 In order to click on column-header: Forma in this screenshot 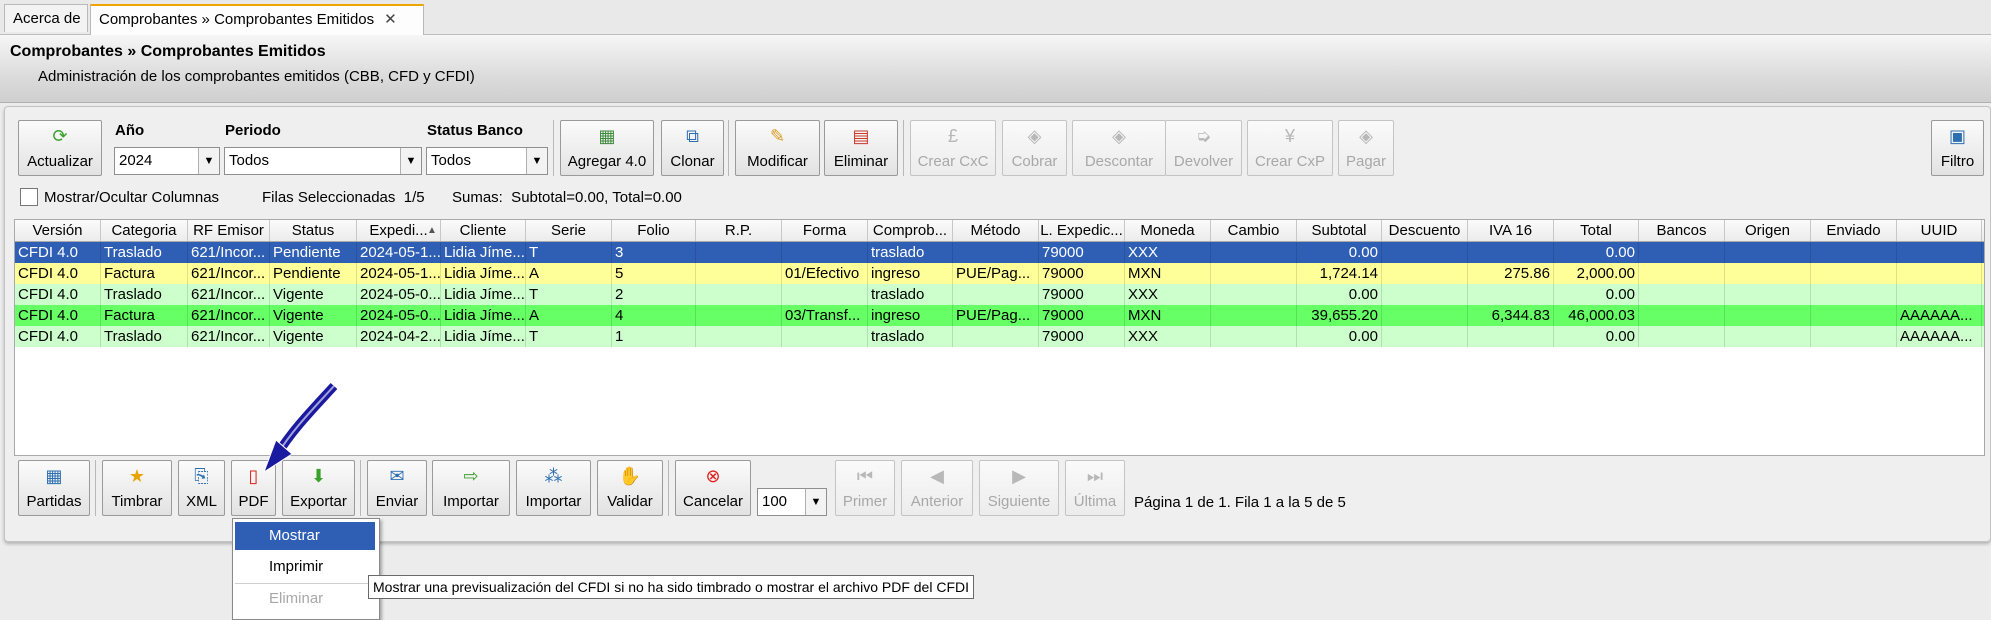, I will do `click(825, 230)`.